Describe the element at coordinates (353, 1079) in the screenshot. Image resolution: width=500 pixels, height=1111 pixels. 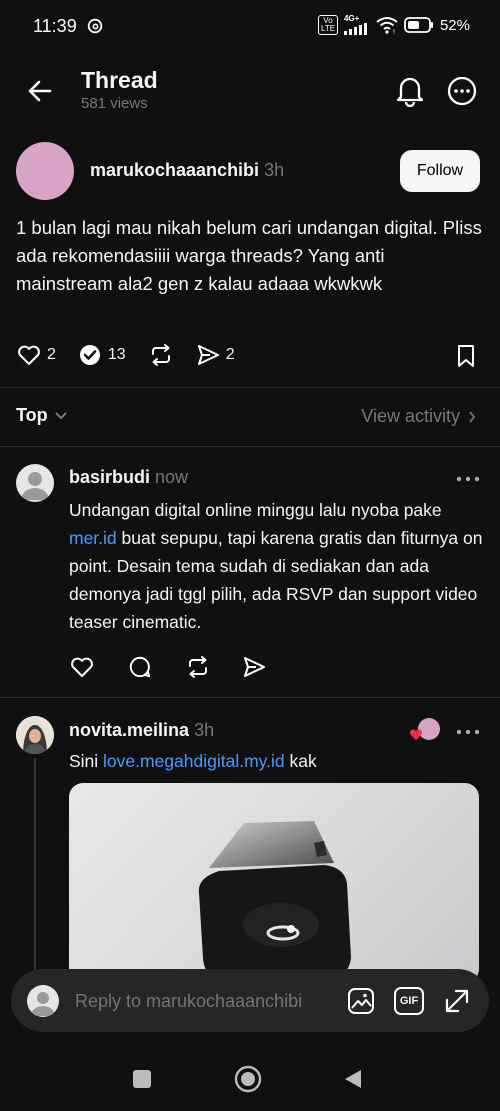
I see `back-button` at that location.